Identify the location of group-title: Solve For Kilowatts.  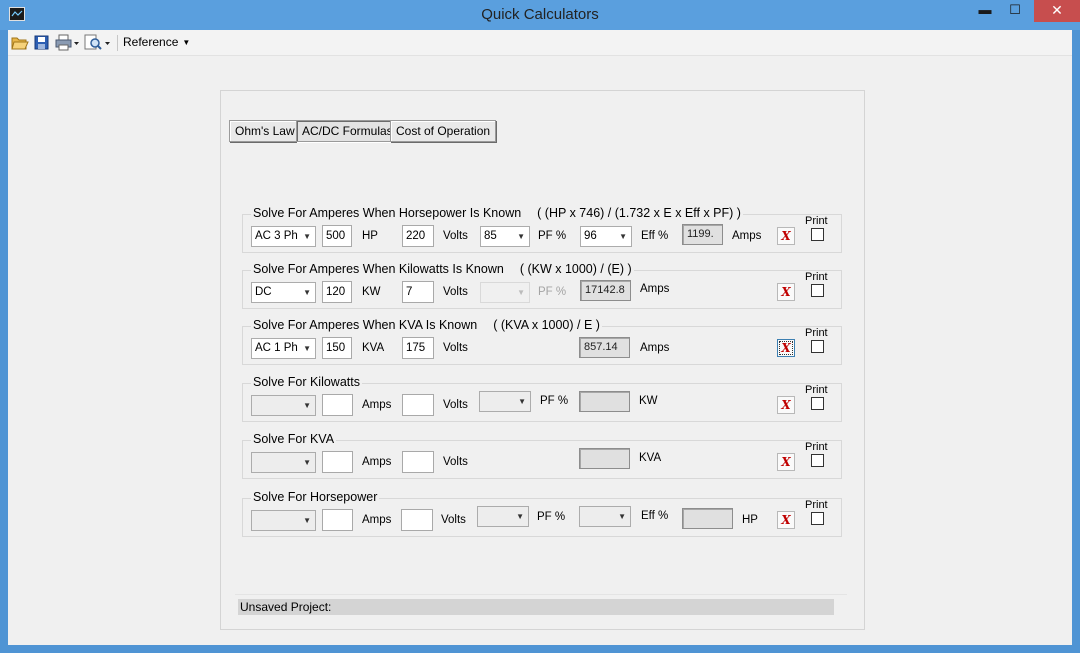
(306, 382).